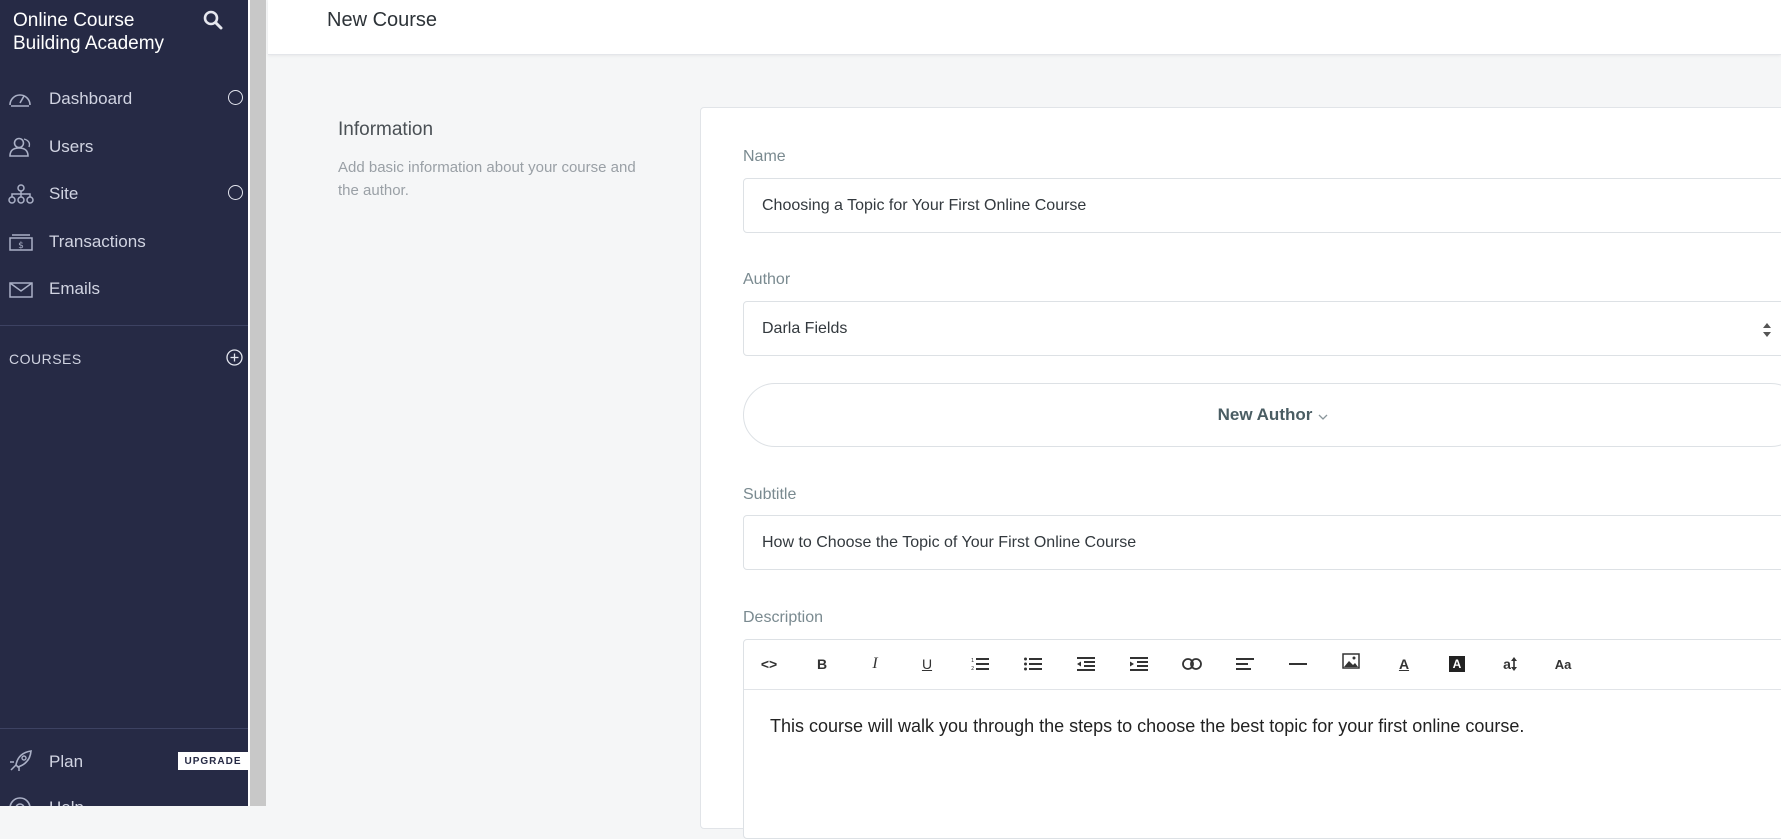  I want to click on help-link: Help, so click(66, 802).